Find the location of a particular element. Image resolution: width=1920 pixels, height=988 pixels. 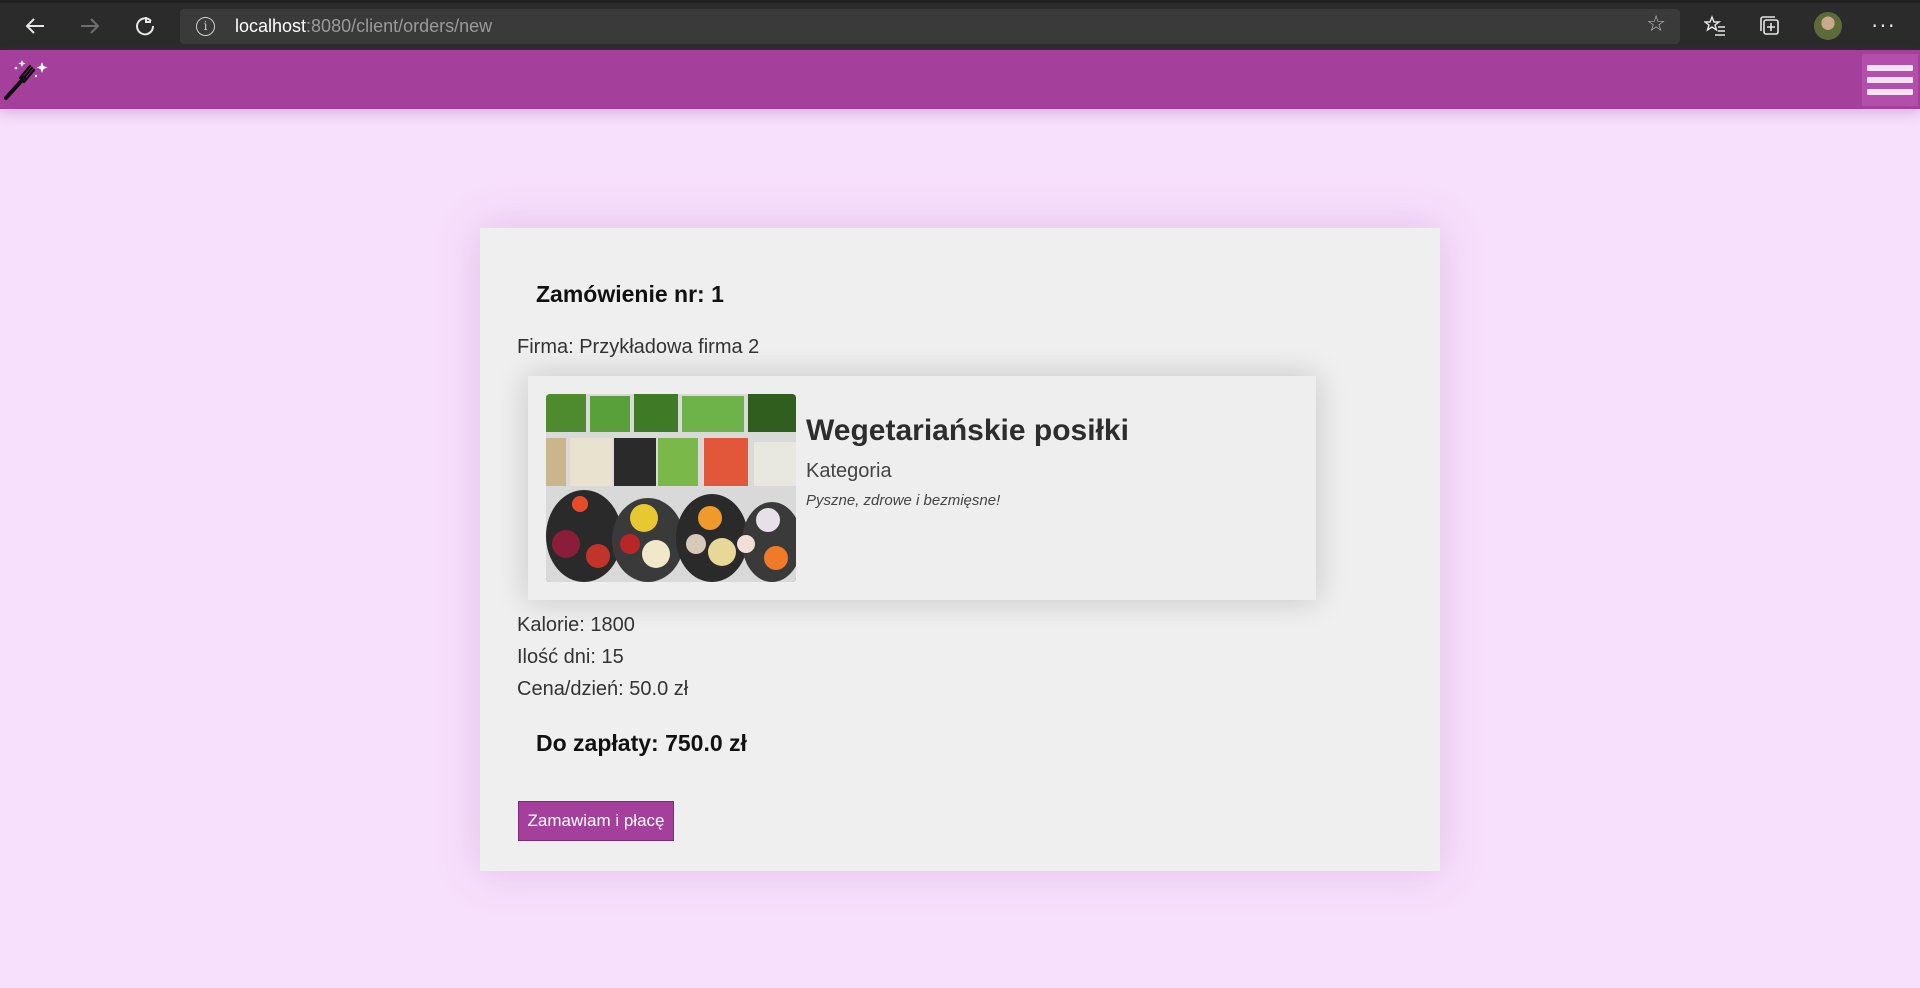

app-navbar is located at coordinates (960, 79).